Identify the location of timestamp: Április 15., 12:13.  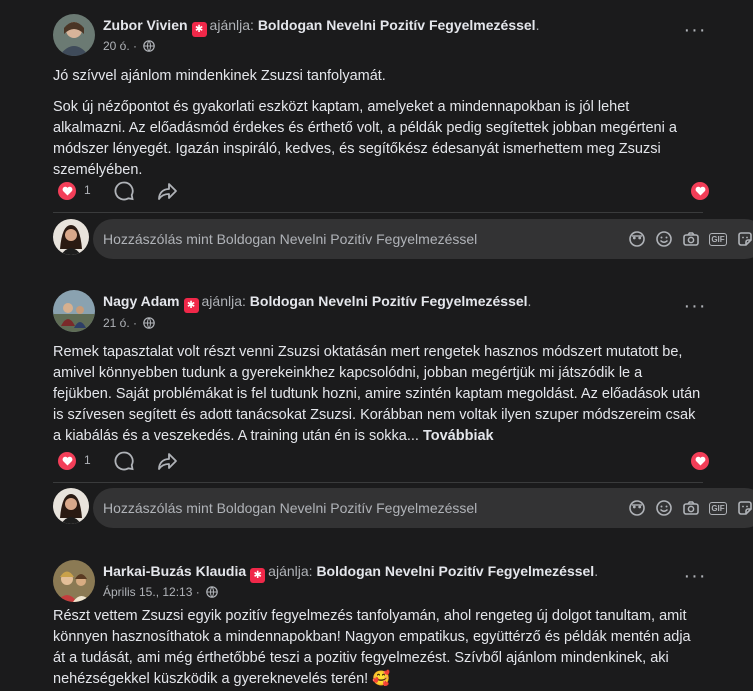
(147, 592).